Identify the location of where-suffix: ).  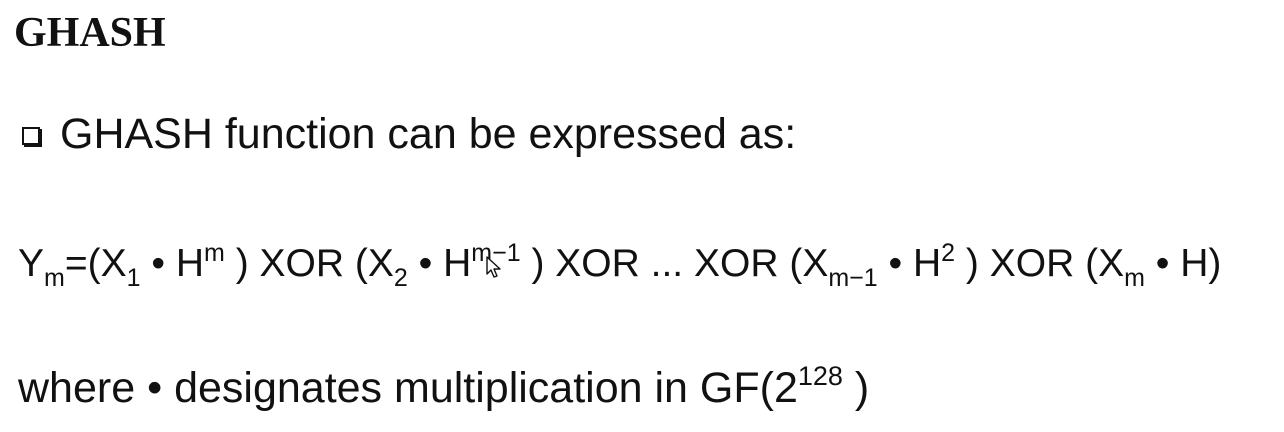
(856, 388).